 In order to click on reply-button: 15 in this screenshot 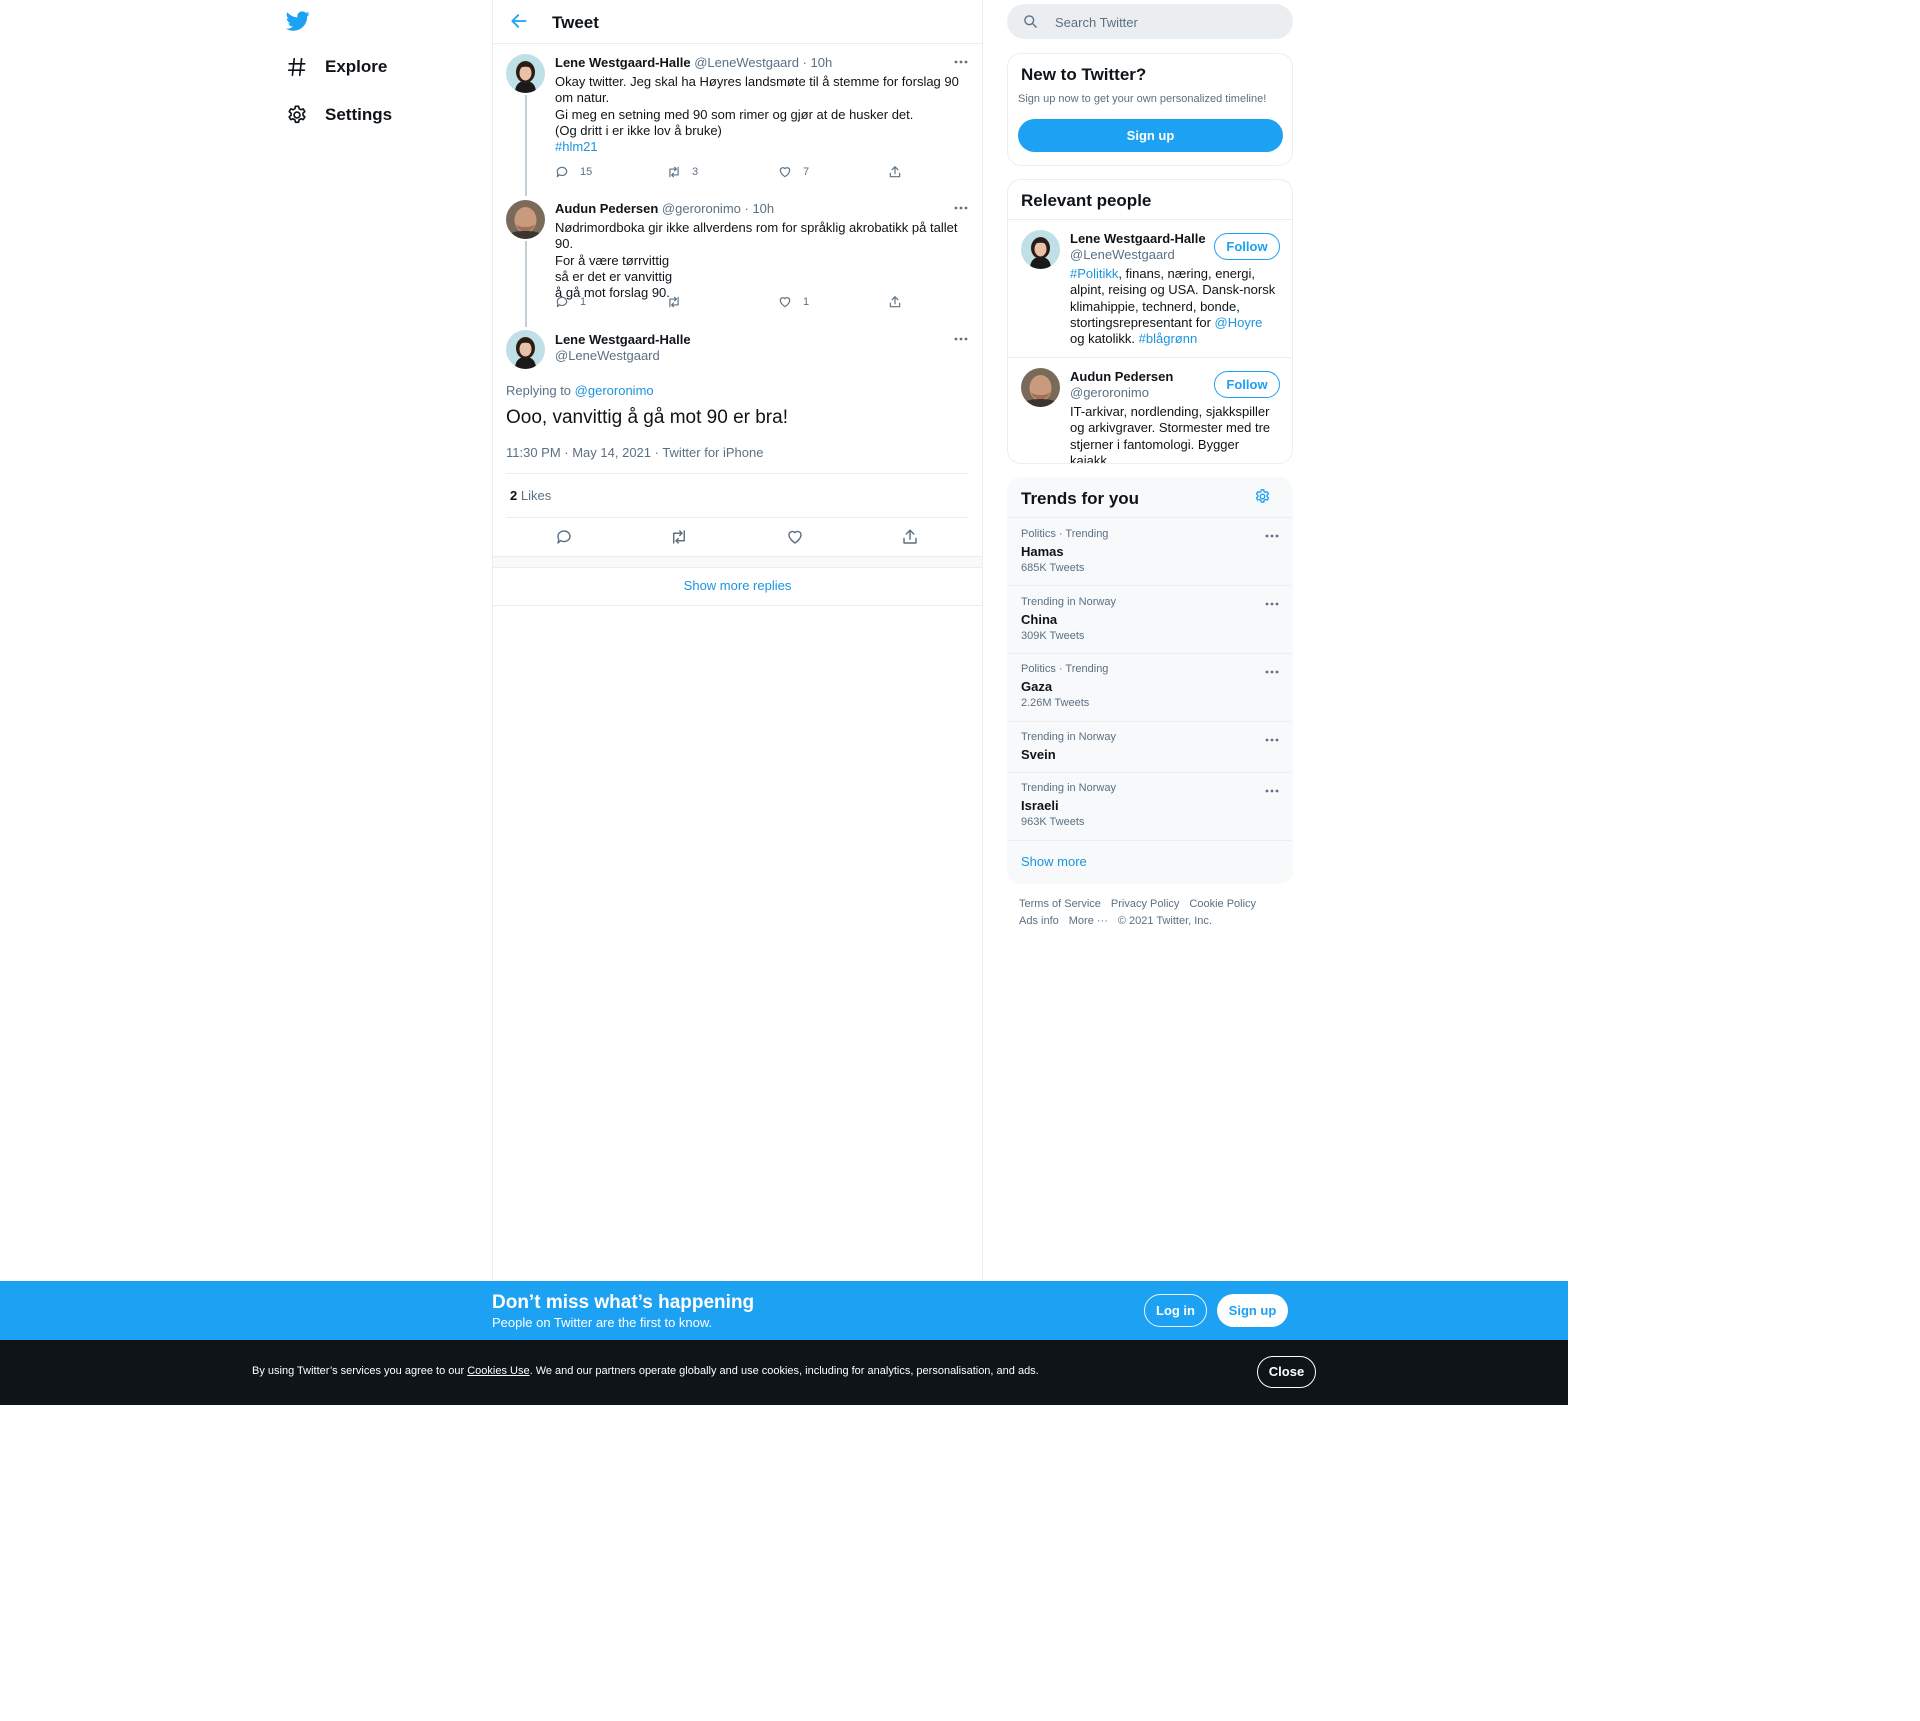, I will do `click(573, 172)`.